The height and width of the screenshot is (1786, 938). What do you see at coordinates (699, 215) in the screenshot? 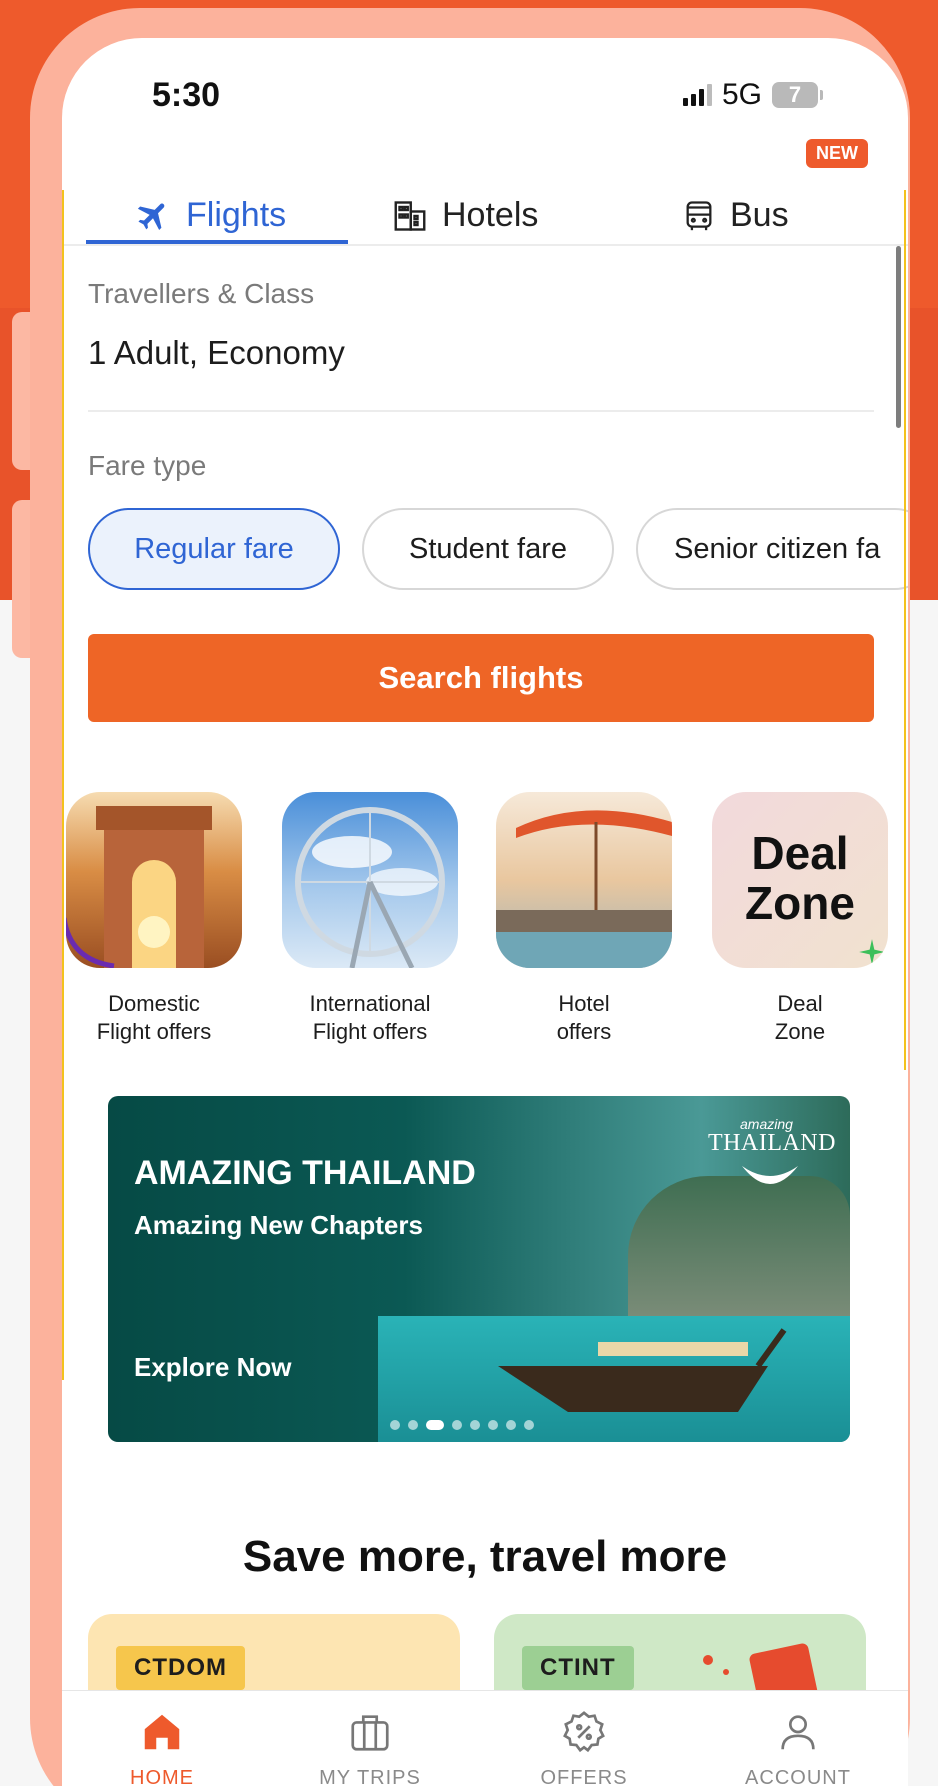
I see `bus-icon` at bounding box center [699, 215].